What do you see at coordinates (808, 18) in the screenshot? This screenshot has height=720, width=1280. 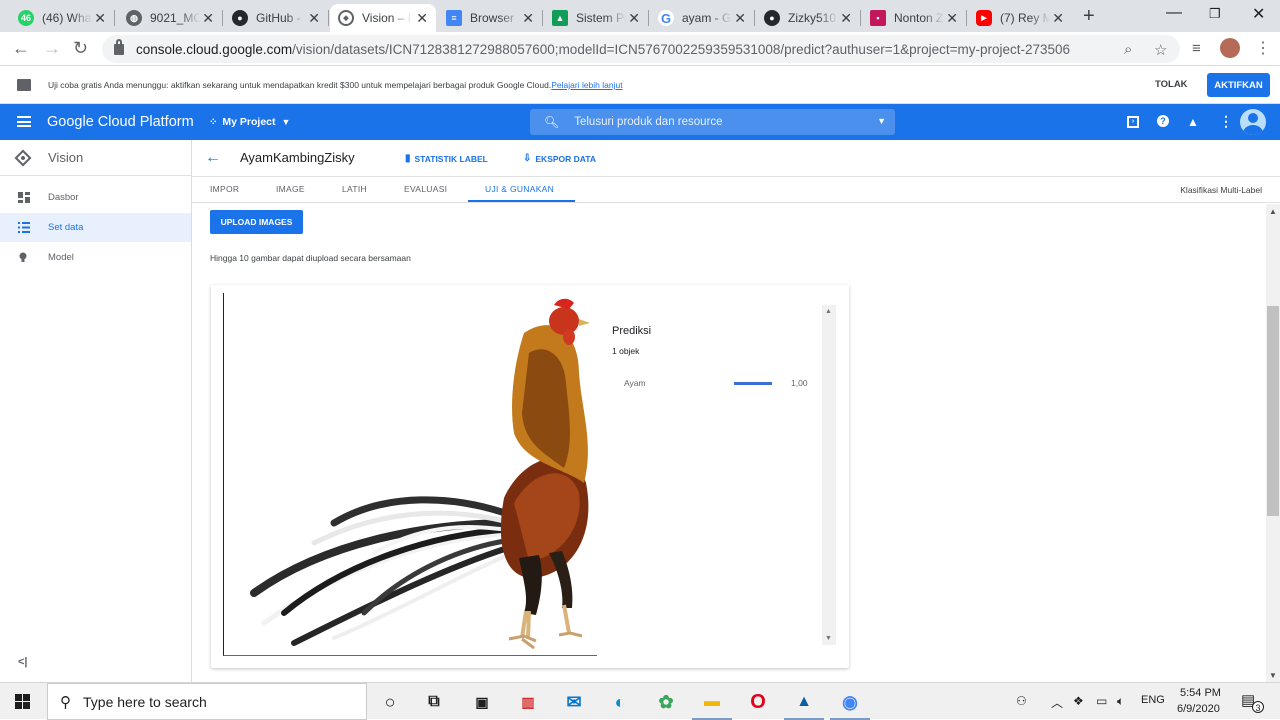 I see `browser-tab: ● Zizky510 ✕` at bounding box center [808, 18].